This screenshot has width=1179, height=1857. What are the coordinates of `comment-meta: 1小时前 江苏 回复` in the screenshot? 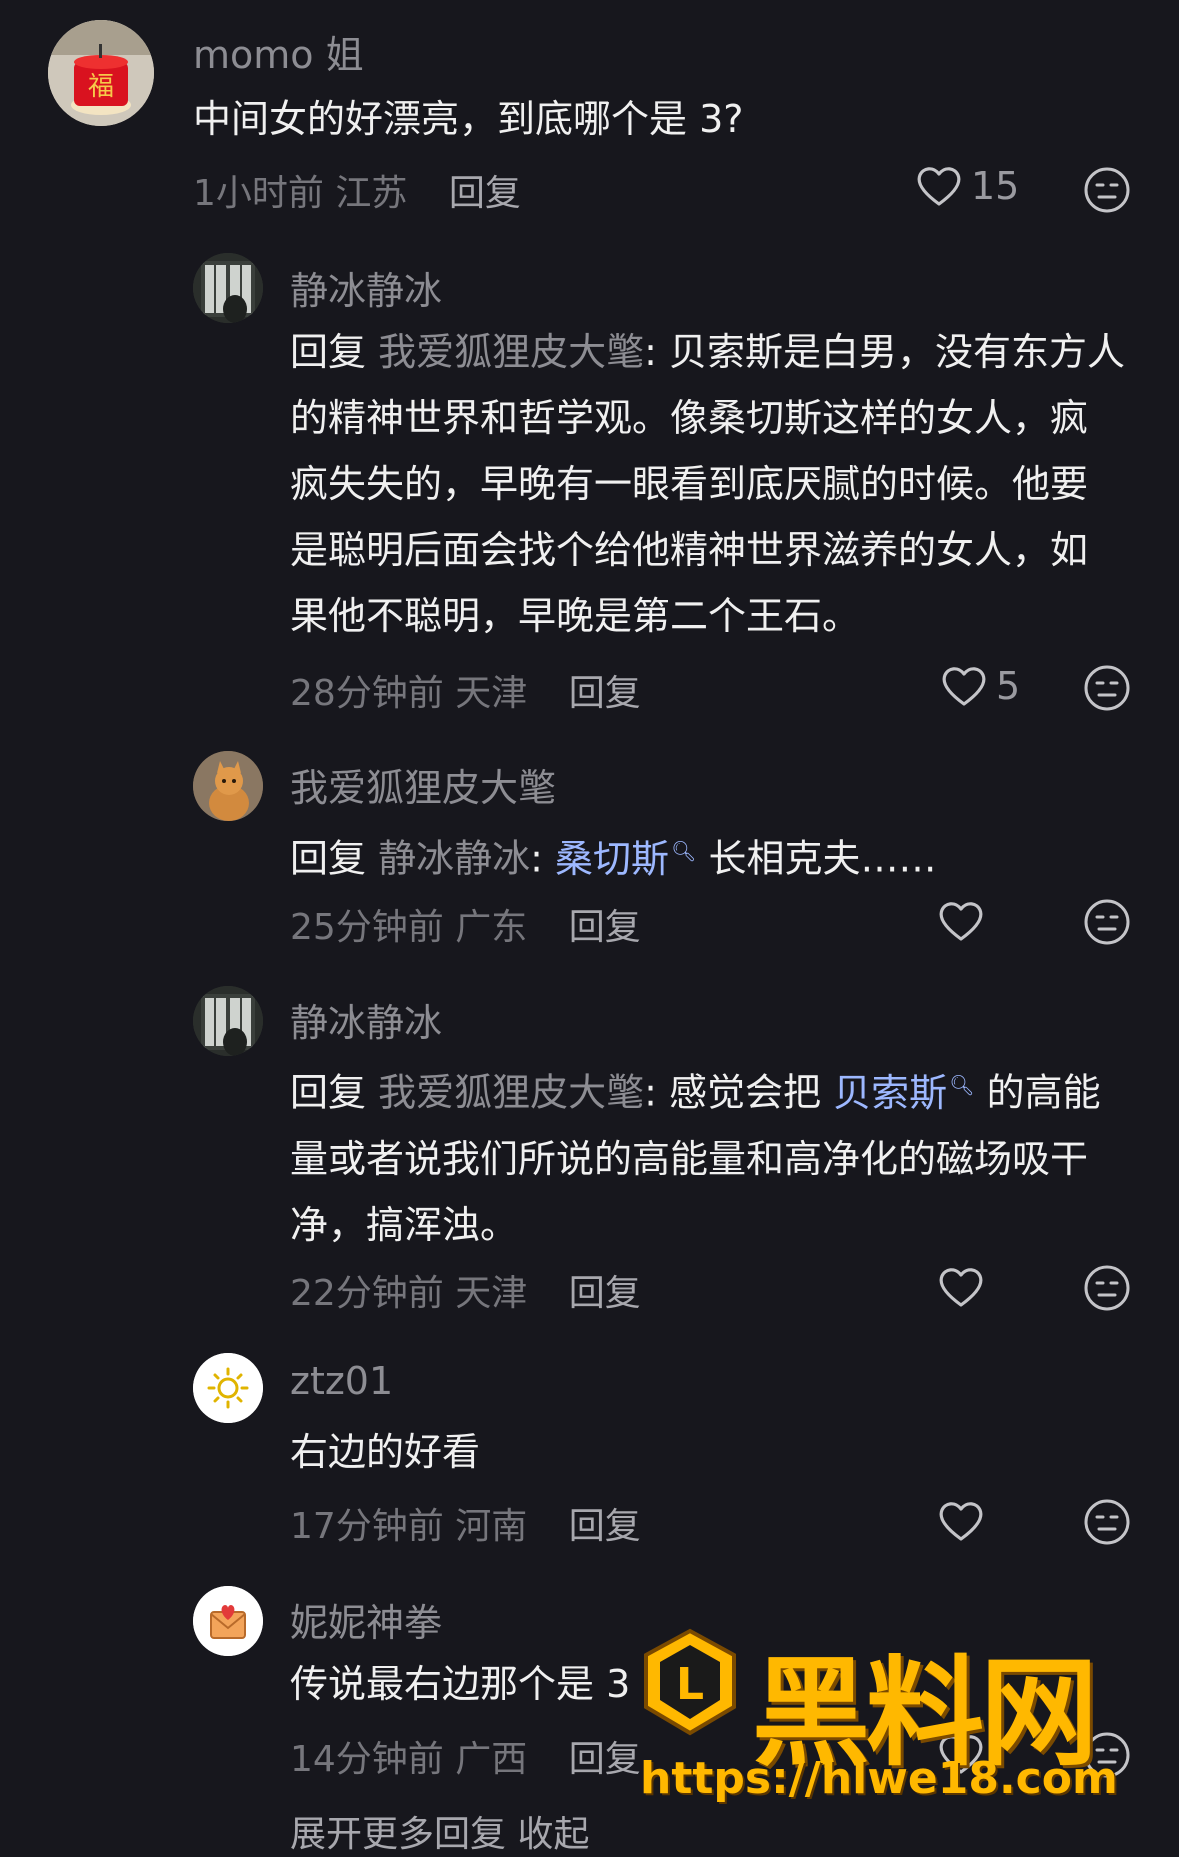 It's located at (357, 190).